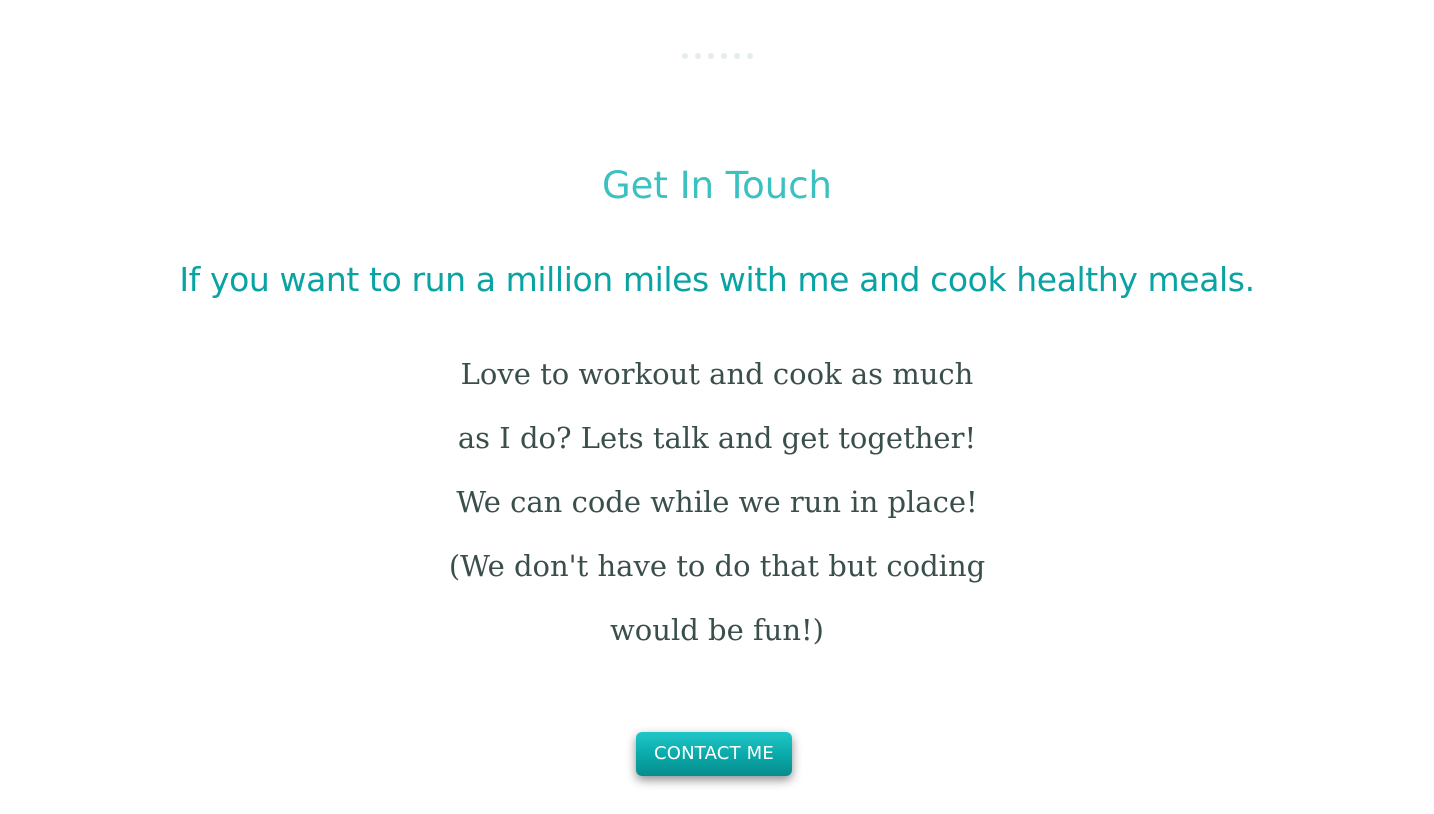 The height and width of the screenshot is (814, 1434). What do you see at coordinates (714, 754) in the screenshot?
I see `contact-me-button: CONTACT ME` at bounding box center [714, 754].